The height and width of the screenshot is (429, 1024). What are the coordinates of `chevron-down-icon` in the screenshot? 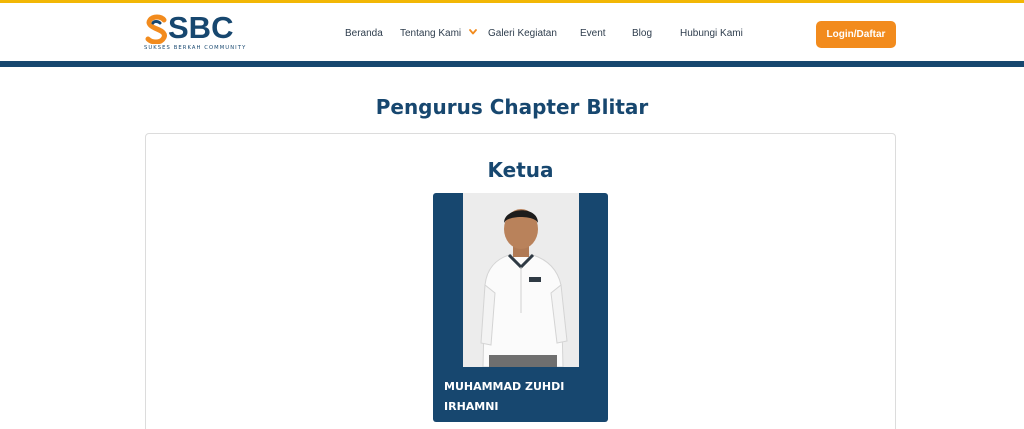 It's located at (473, 32).